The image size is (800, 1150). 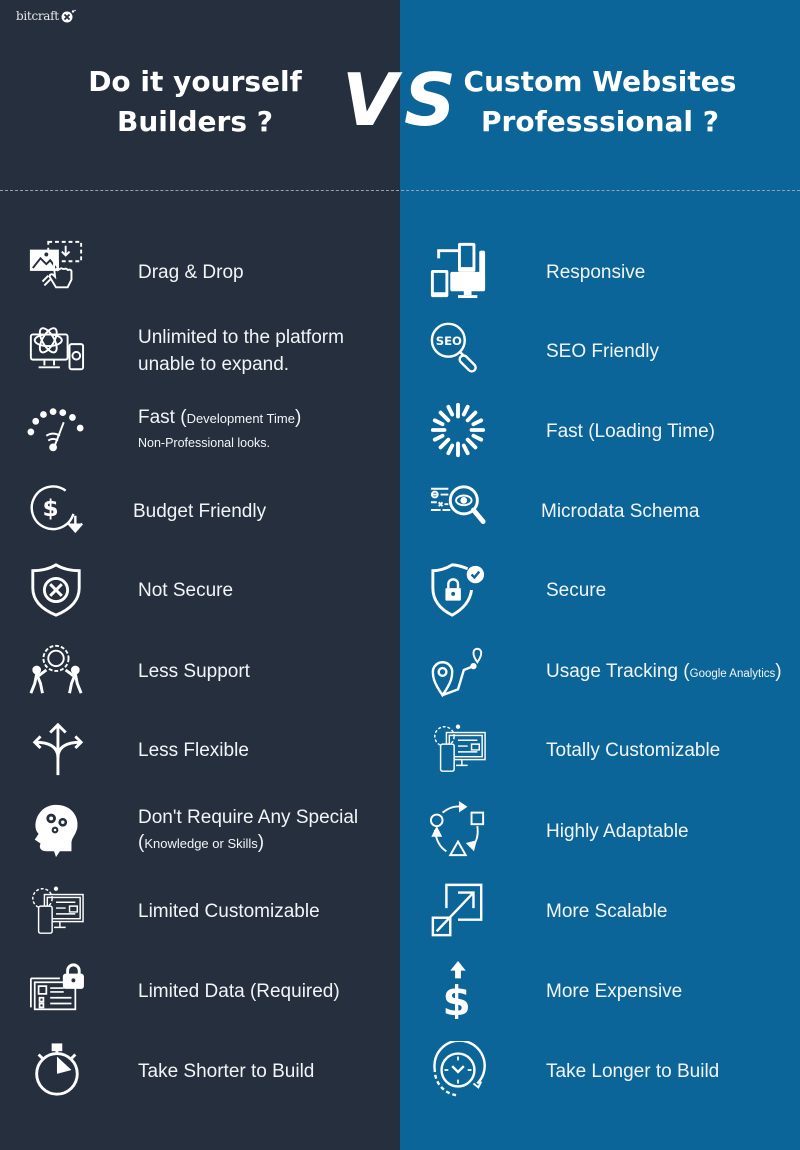 I want to click on support-gear-people-icon, so click(x=56, y=670).